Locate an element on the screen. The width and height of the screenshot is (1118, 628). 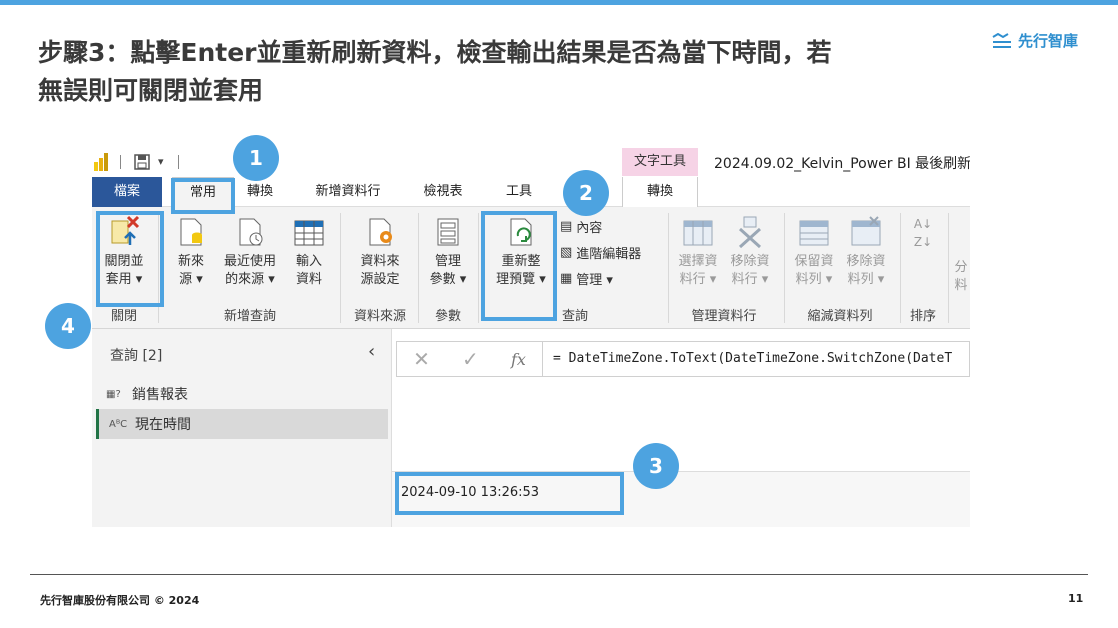
remove-columns-label-1: 移除資 is located at coordinates (750, 261).